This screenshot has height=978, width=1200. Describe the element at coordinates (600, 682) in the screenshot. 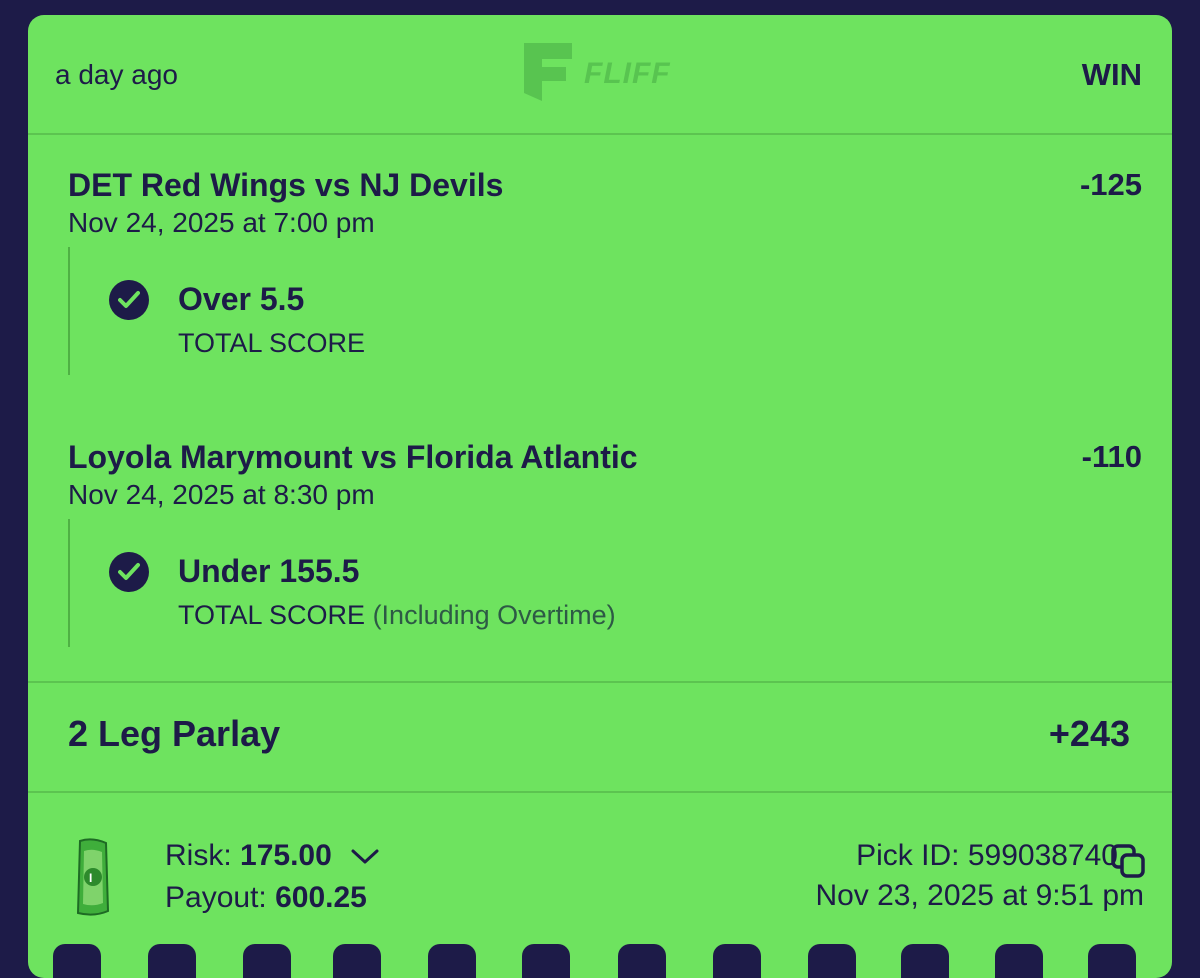

I see `legs-divider` at that location.